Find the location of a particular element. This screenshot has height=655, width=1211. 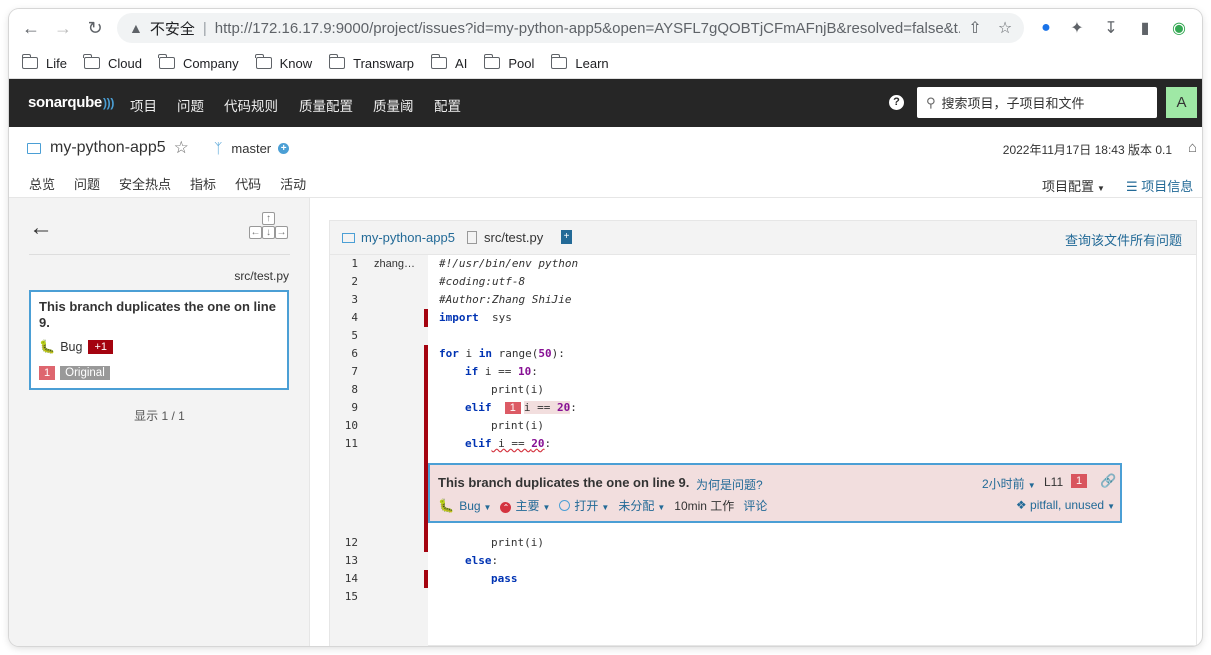

issue-actions: 🐛 Bug ▼ ⌃ 主要 ▼ 打开 ▼ 未分配 ▼ 10min 工作 评论 is located at coordinates (607, 505).